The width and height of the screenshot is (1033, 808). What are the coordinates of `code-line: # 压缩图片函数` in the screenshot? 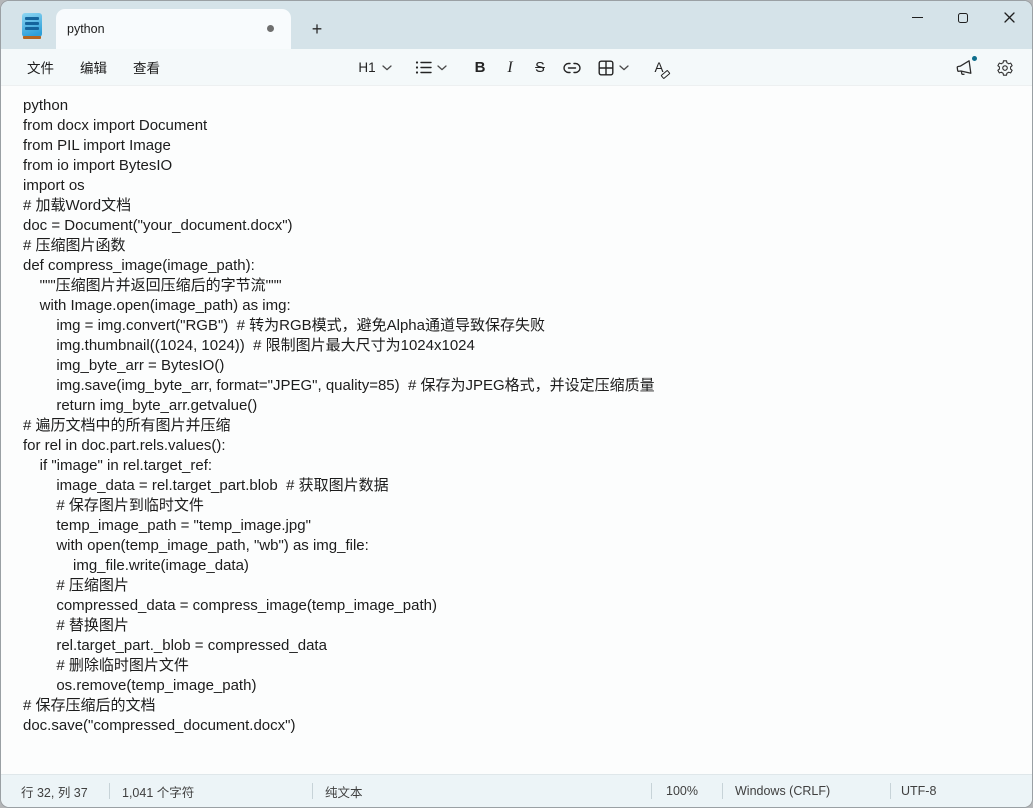 It's located at (74, 245).